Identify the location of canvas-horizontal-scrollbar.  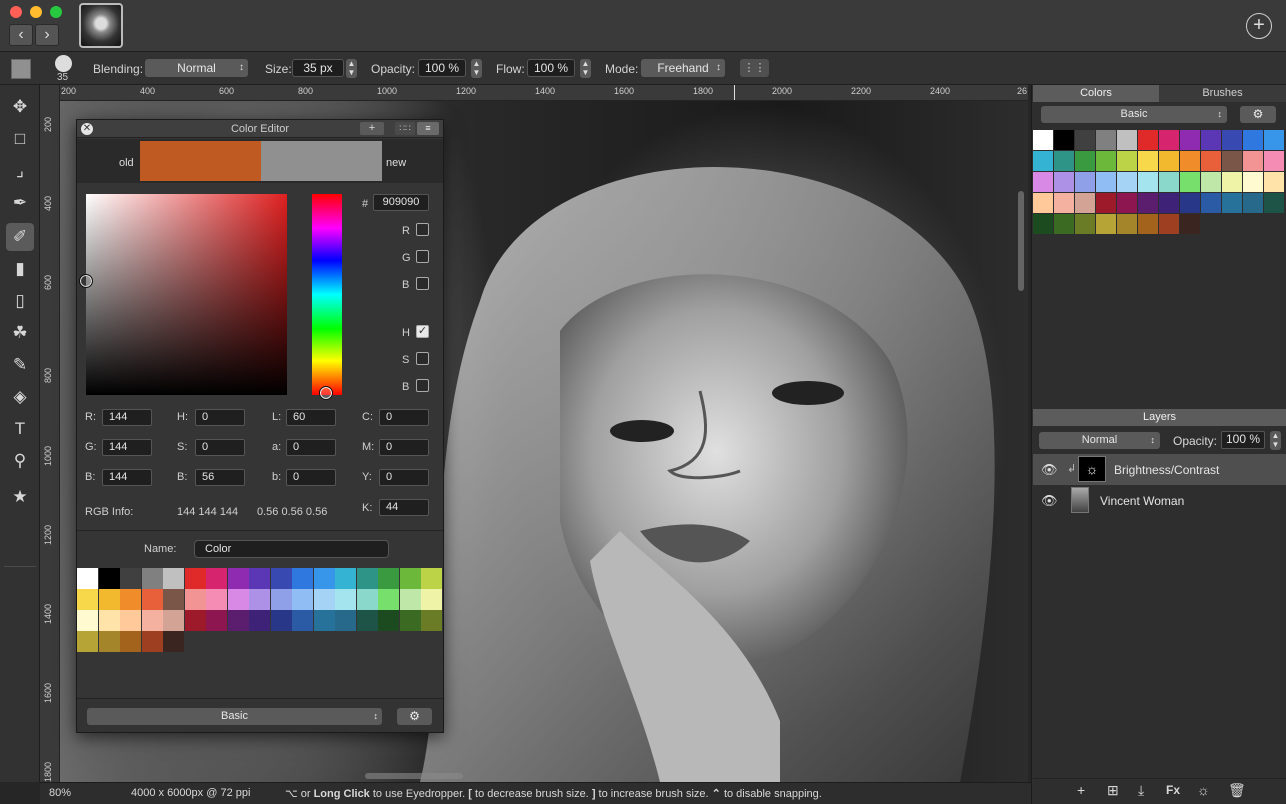
(414, 776).